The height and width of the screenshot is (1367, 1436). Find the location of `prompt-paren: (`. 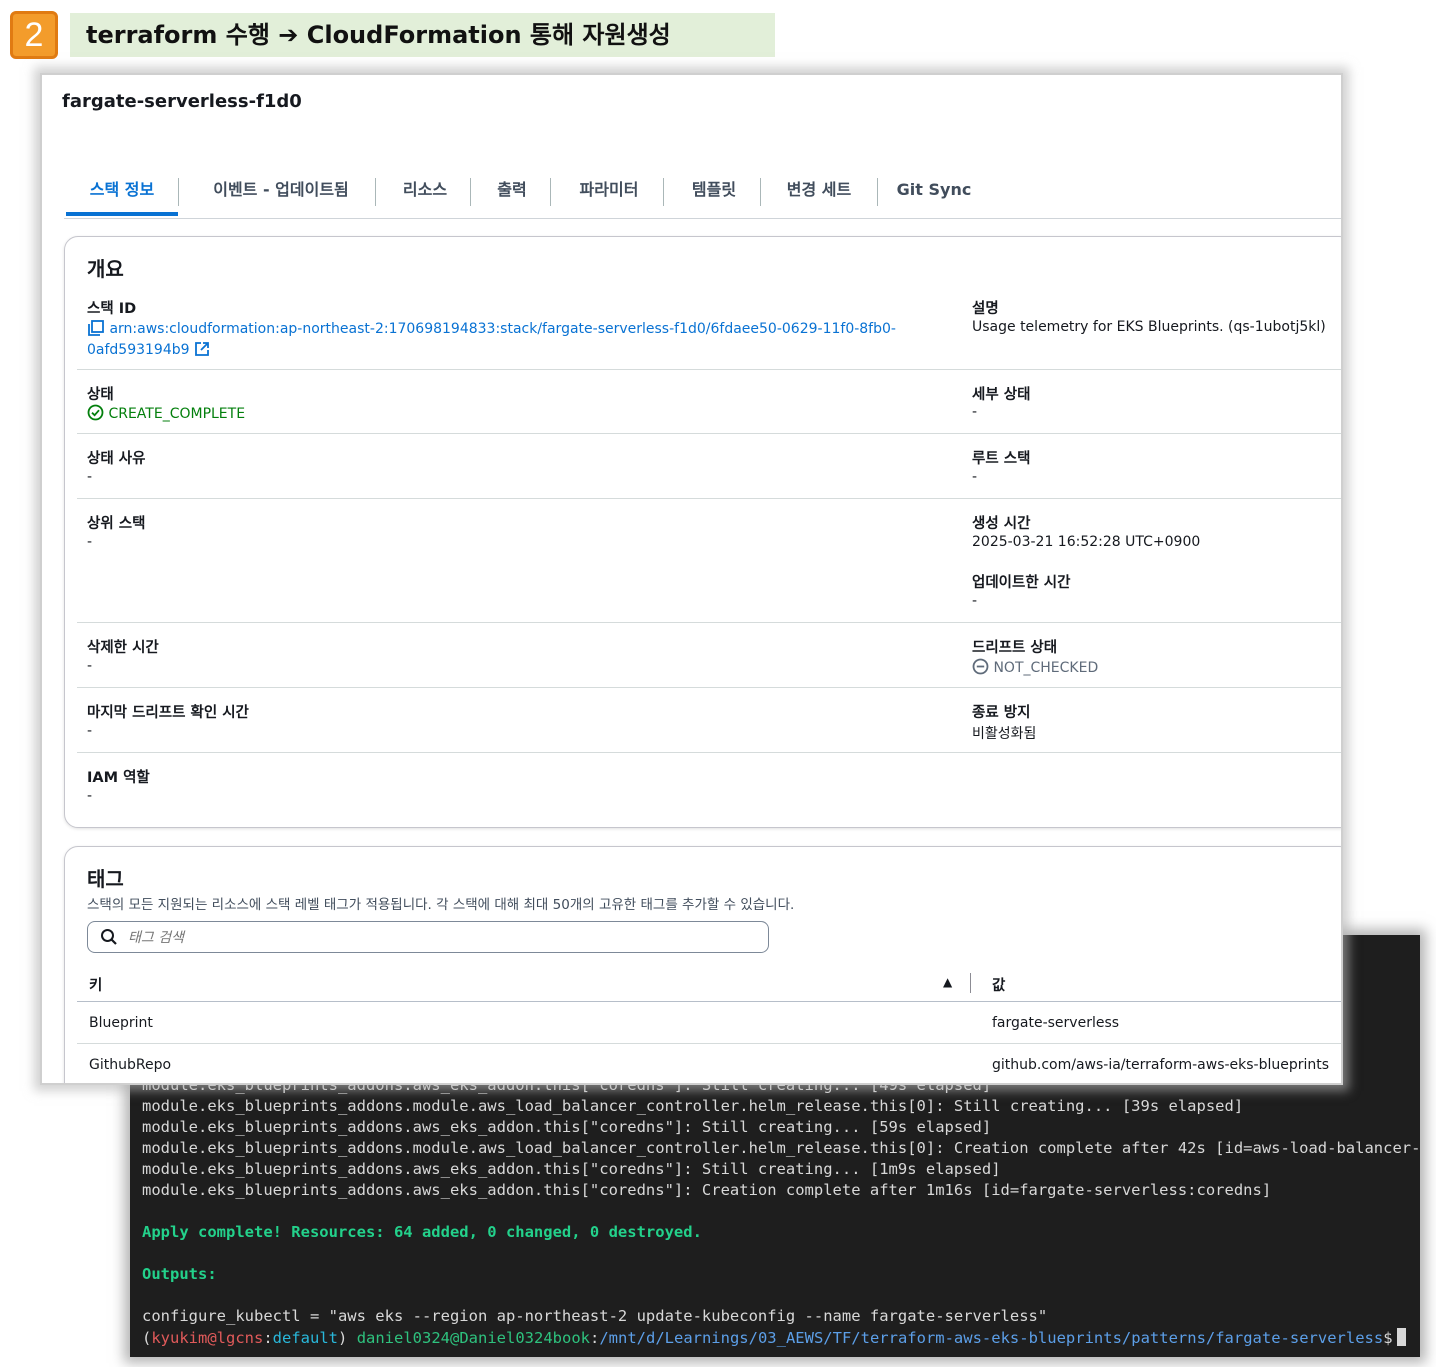

prompt-paren: ( is located at coordinates (147, 1338).